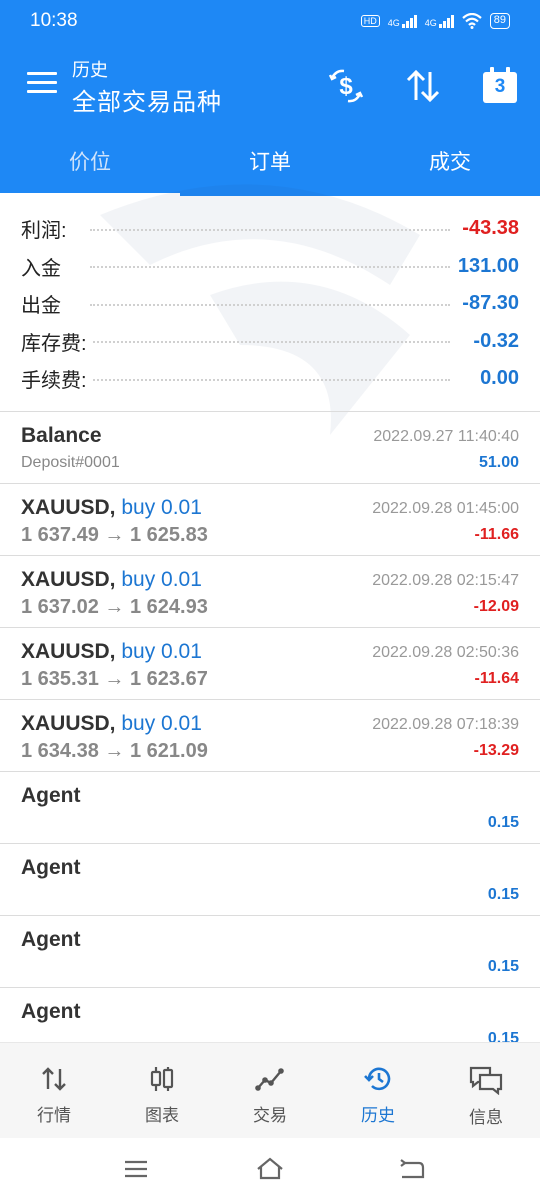 The image size is (540, 1200). What do you see at coordinates (114, 607) in the screenshot?
I see `deal-detail: 1 637.02 → 1 624.93` at bounding box center [114, 607].